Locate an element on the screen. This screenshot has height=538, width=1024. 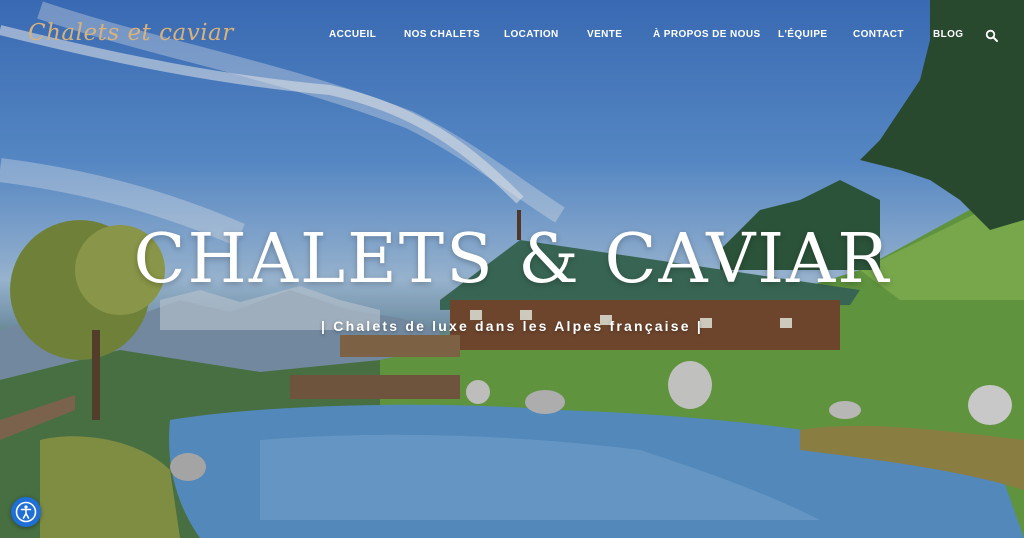
nav-item-a-propos: À PROPOS DE NOUS is located at coordinates (707, 34).